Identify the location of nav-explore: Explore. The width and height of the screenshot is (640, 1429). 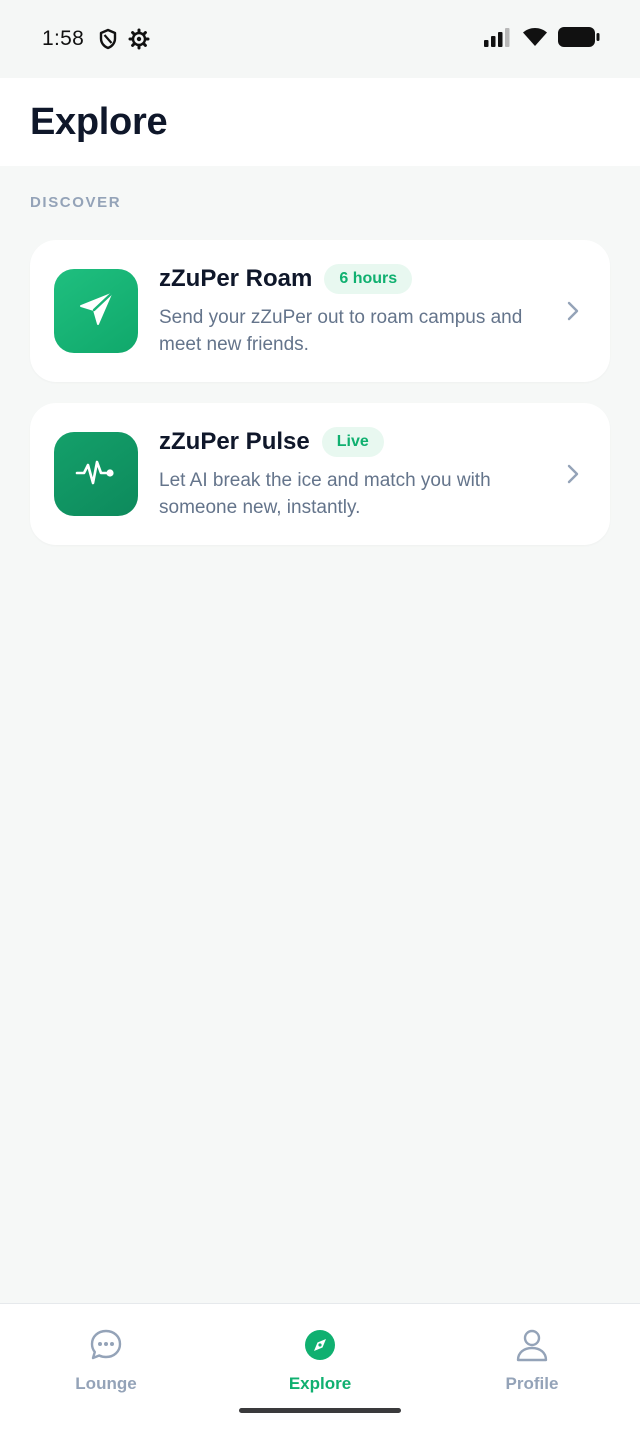
(320, 1360).